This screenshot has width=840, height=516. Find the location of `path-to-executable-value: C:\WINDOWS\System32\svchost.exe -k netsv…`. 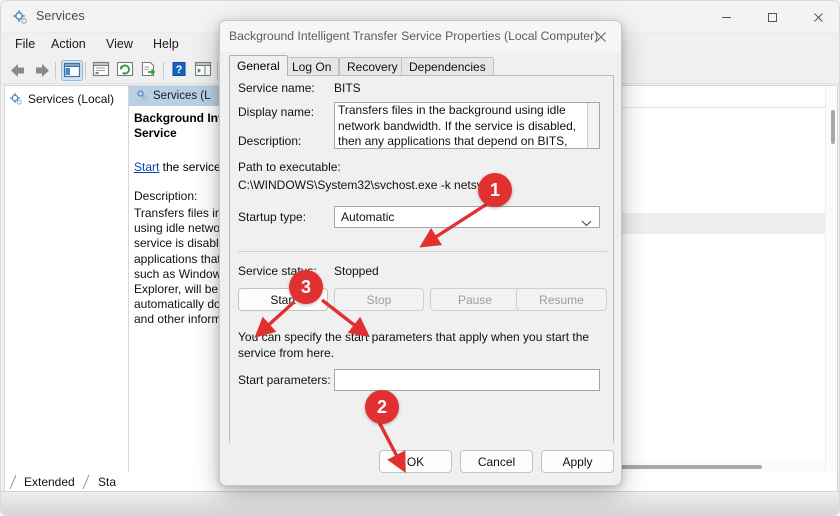

path-to-executable-value: C:\WINDOWS\System32\svchost.exe -k netsv… is located at coordinates (373, 185).